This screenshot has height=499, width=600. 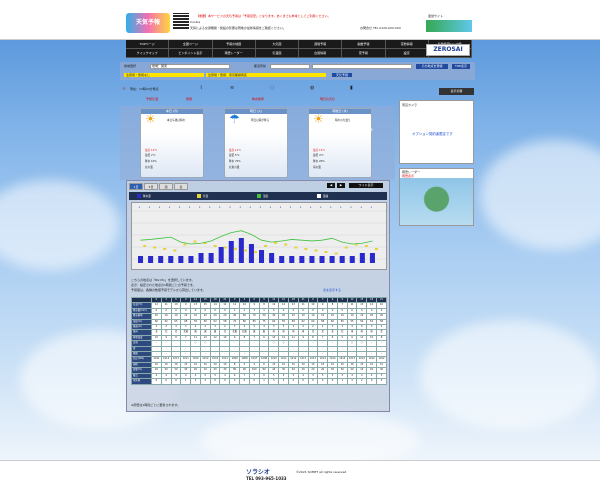 I want to click on camera-panel: 周辺カメラ オプション契約者限定です, so click(x=436, y=132).